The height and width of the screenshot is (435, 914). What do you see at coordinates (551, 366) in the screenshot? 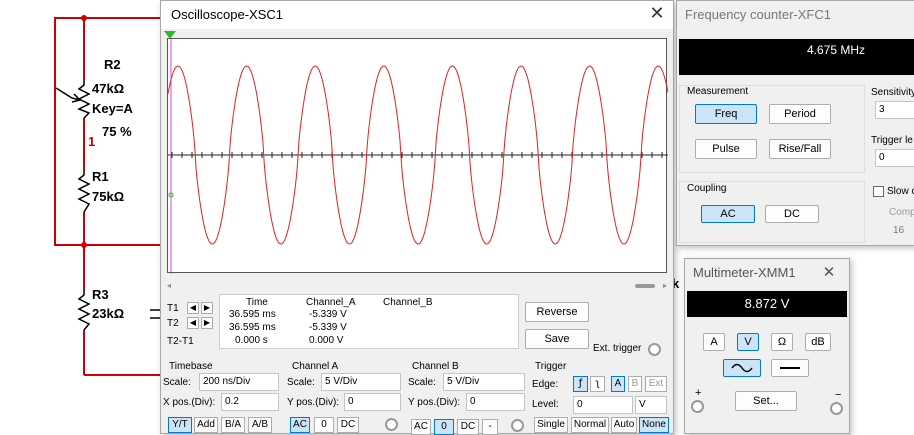
I see `trigger-title: Trigger` at bounding box center [551, 366].